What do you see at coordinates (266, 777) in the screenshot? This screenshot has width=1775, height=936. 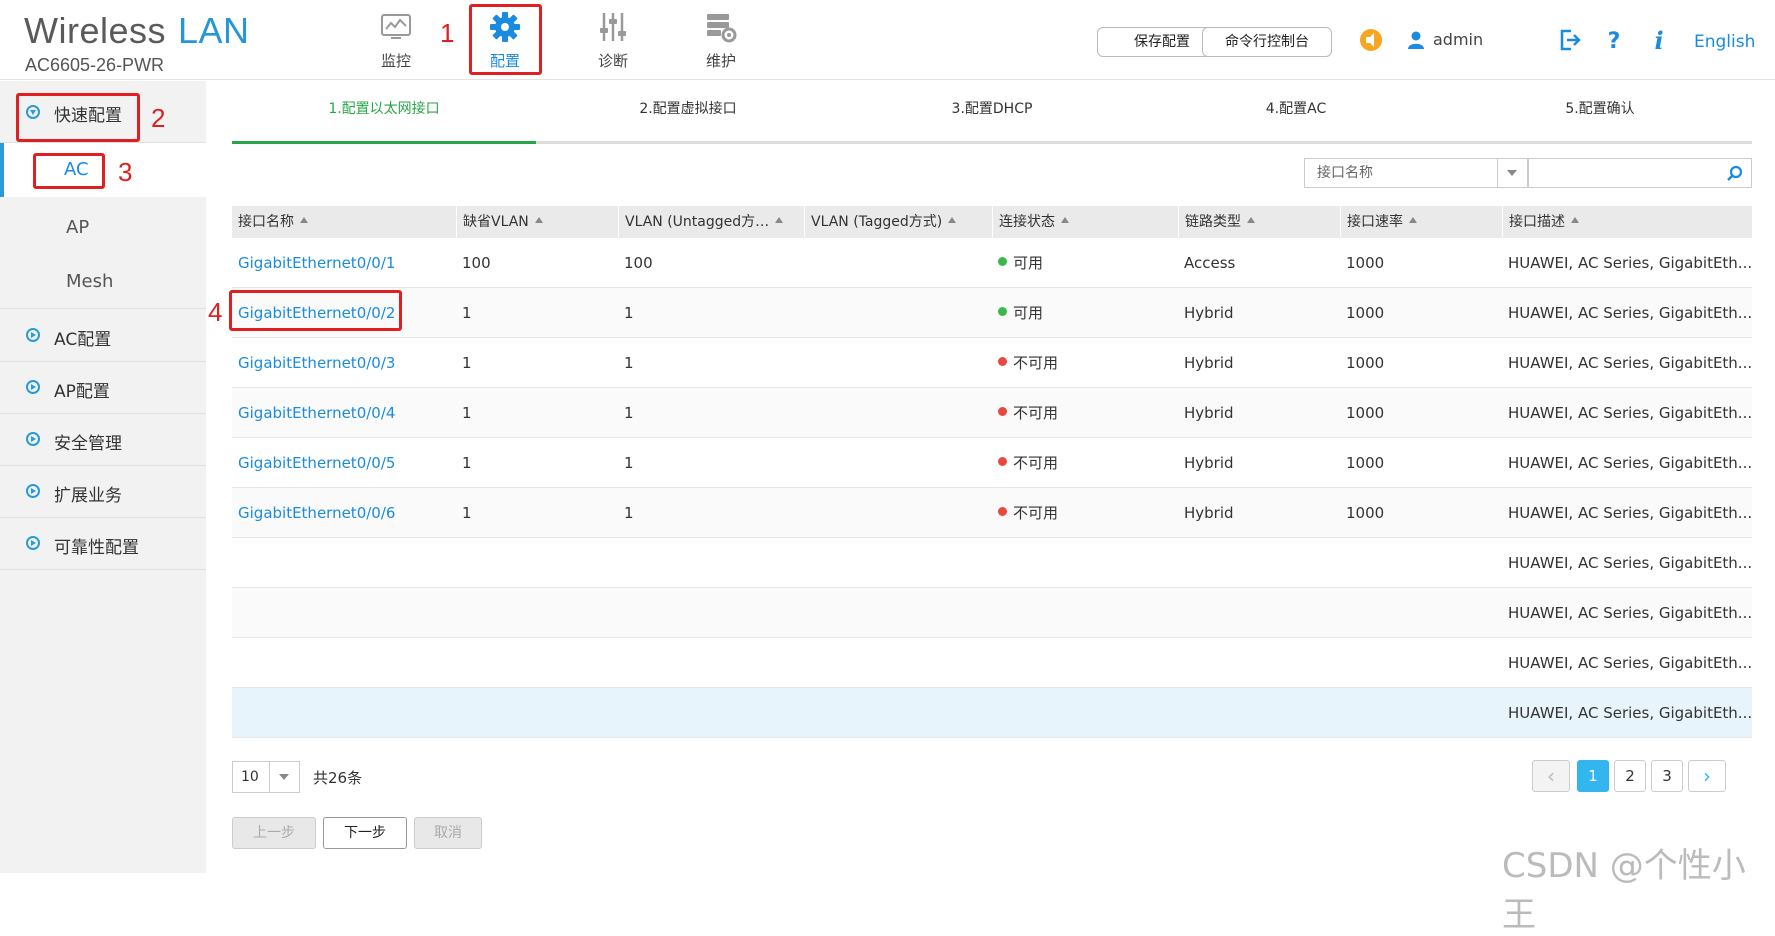 I see `page-size-select: 10` at bounding box center [266, 777].